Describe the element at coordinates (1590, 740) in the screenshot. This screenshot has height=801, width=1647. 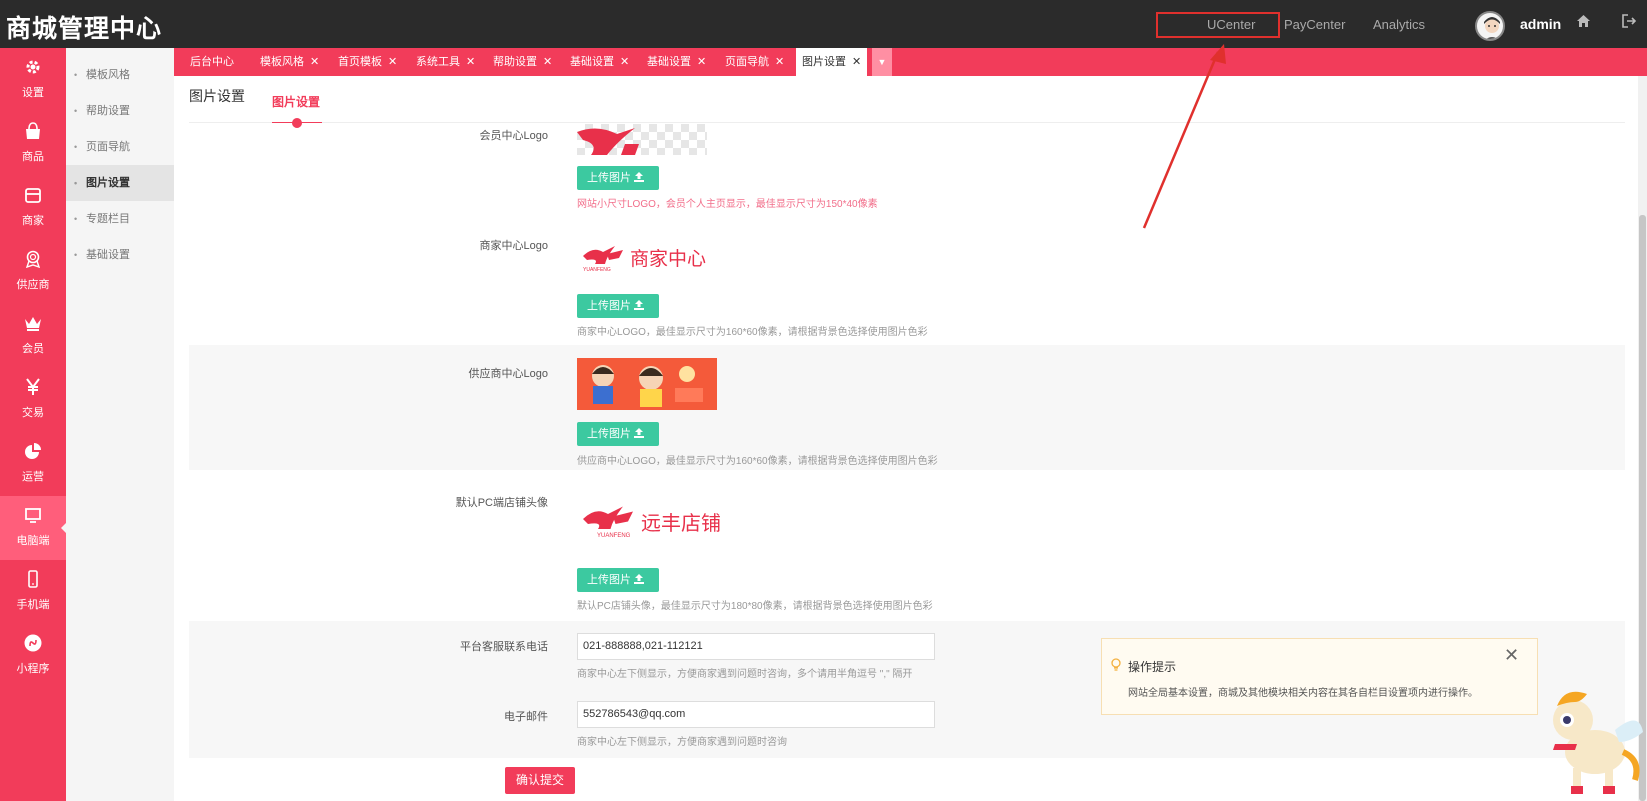
I see `pony-mascot-icon` at that location.